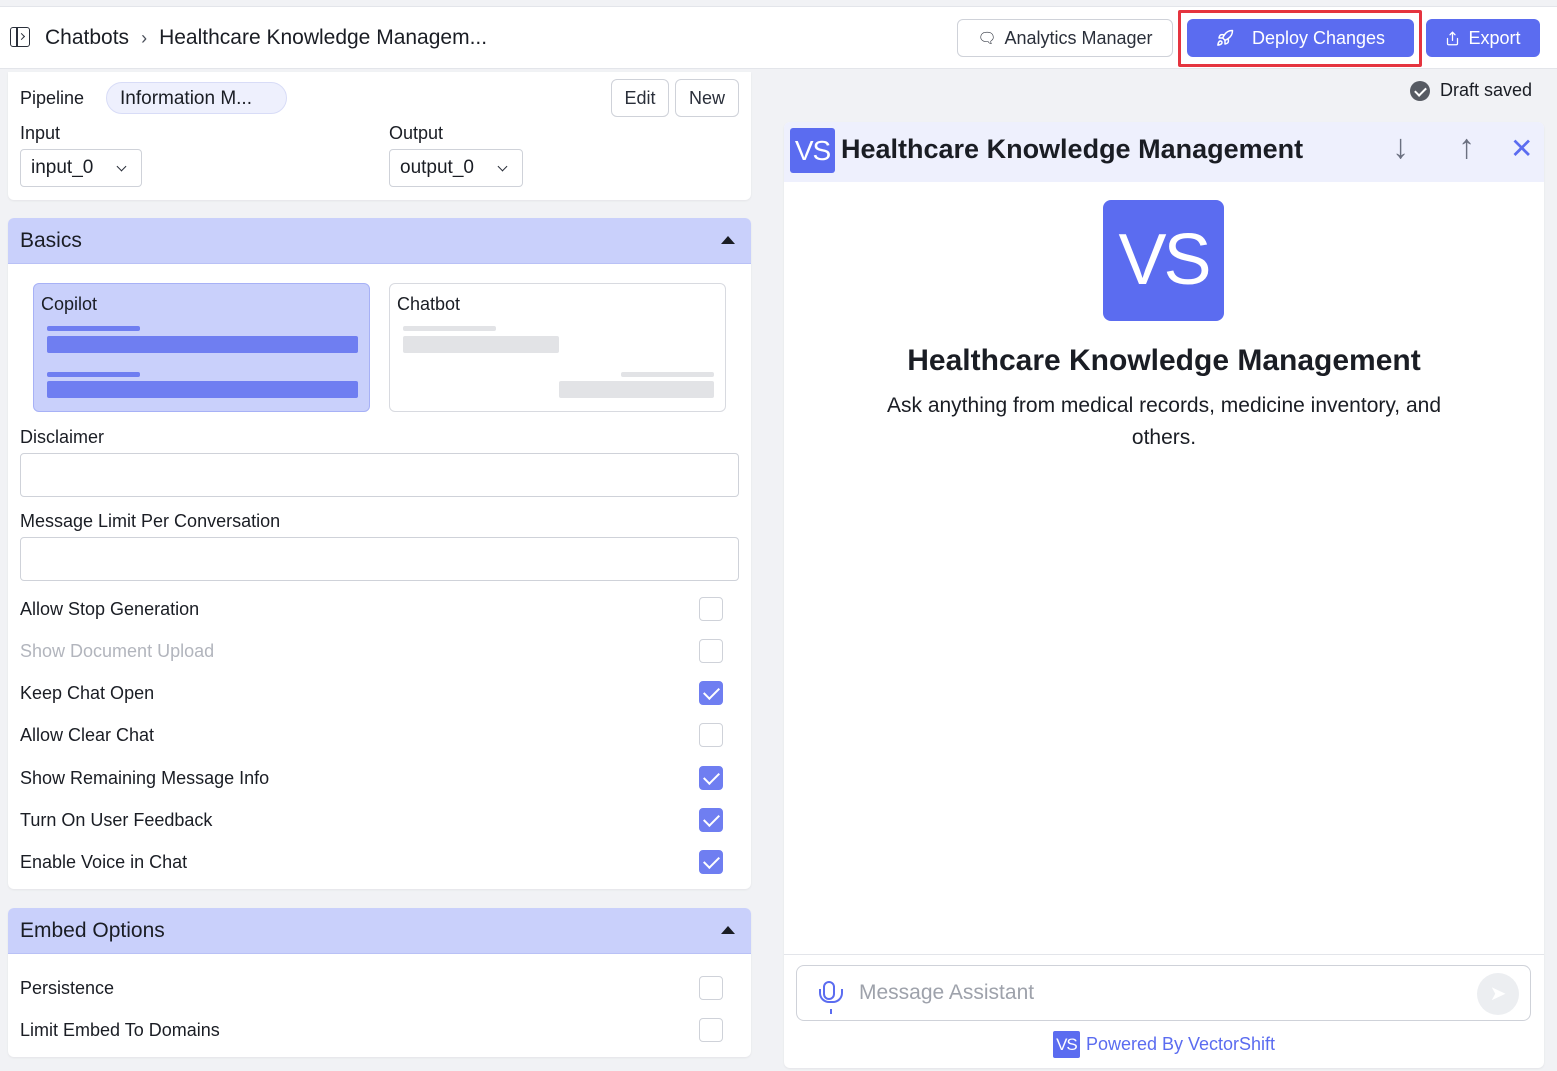 Image resolution: width=1557 pixels, height=1071 pixels. Describe the element at coordinates (1072, 149) in the screenshot. I see `chat-title: Healthcare Knowledge Management` at that location.